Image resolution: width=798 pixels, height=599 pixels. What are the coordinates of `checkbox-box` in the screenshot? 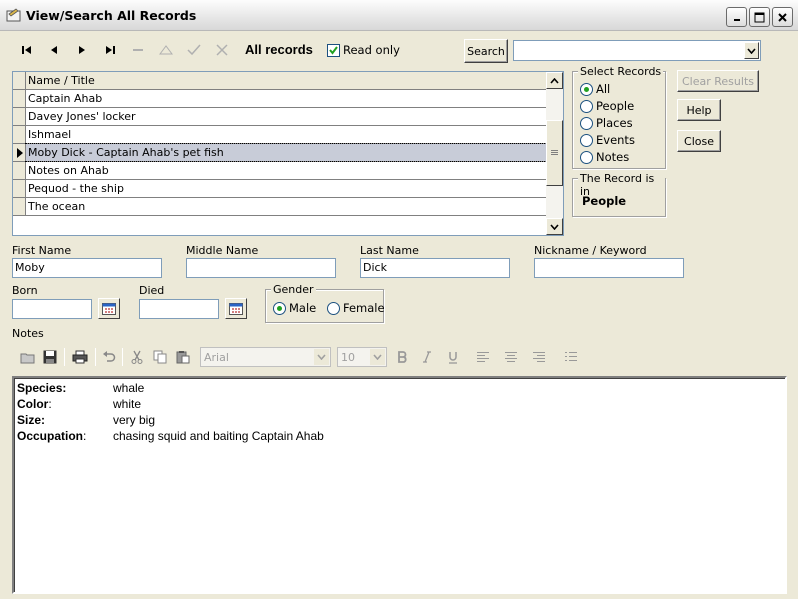 It's located at (333, 50).